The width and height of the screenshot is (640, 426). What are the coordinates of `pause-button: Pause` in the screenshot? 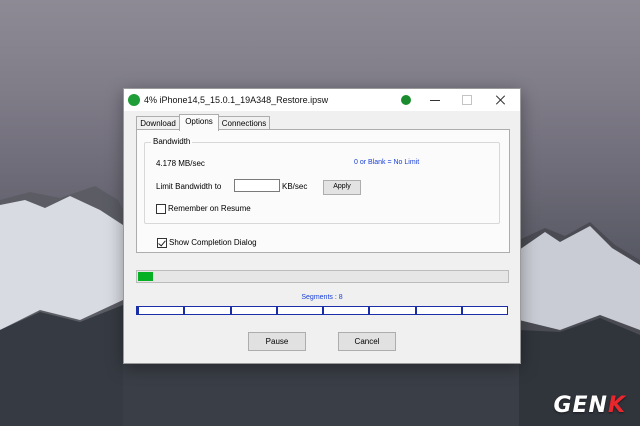 It's located at (277, 341).